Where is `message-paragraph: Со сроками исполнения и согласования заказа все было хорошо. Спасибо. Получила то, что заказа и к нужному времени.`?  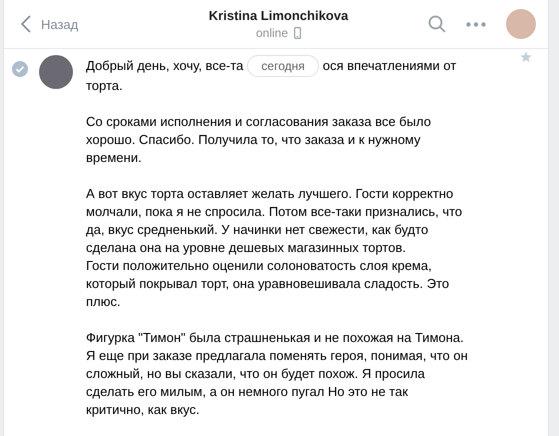 message-paragraph: Со сроками исполнения и согласования заказа все было хорошо. Спасибо. Получила то, что заказа и к нужному времени. is located at coordinates (259, 140).